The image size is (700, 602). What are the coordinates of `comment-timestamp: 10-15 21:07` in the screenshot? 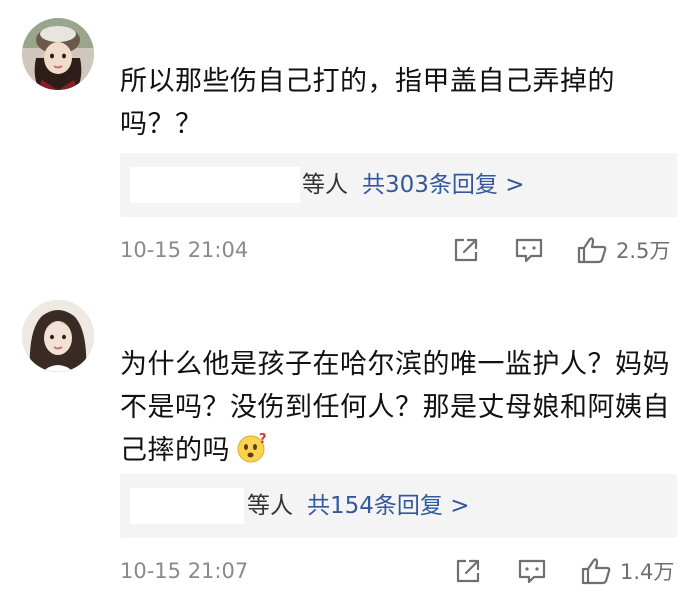 It's located at (184, 571).